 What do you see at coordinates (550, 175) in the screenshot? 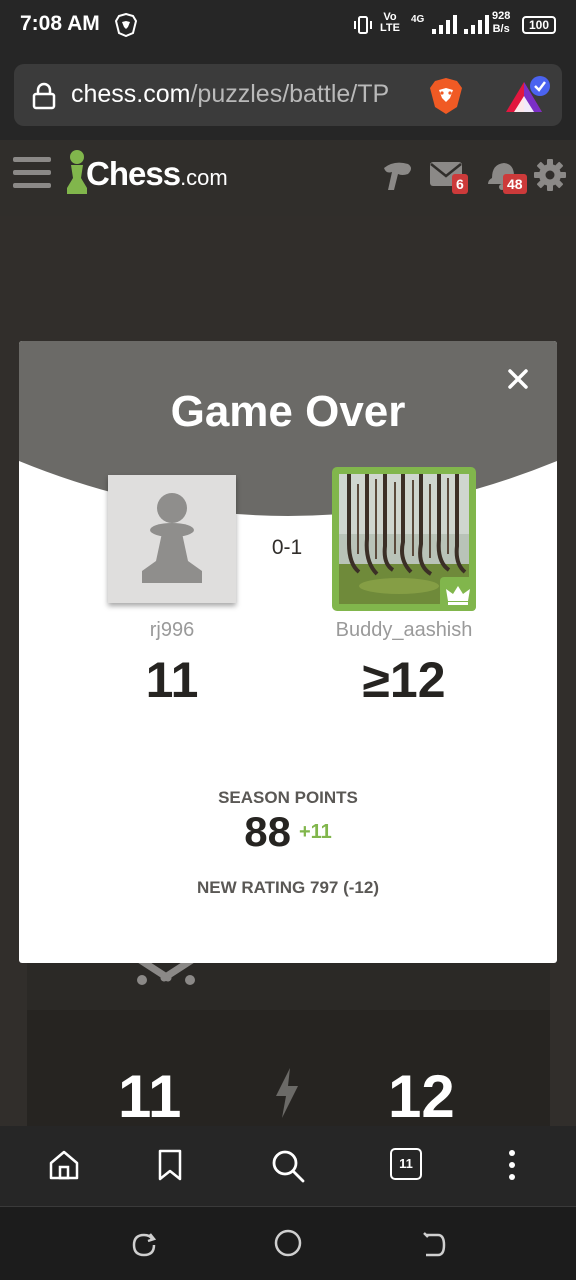
I see `gear-icon` at bounding box center [550, 175].